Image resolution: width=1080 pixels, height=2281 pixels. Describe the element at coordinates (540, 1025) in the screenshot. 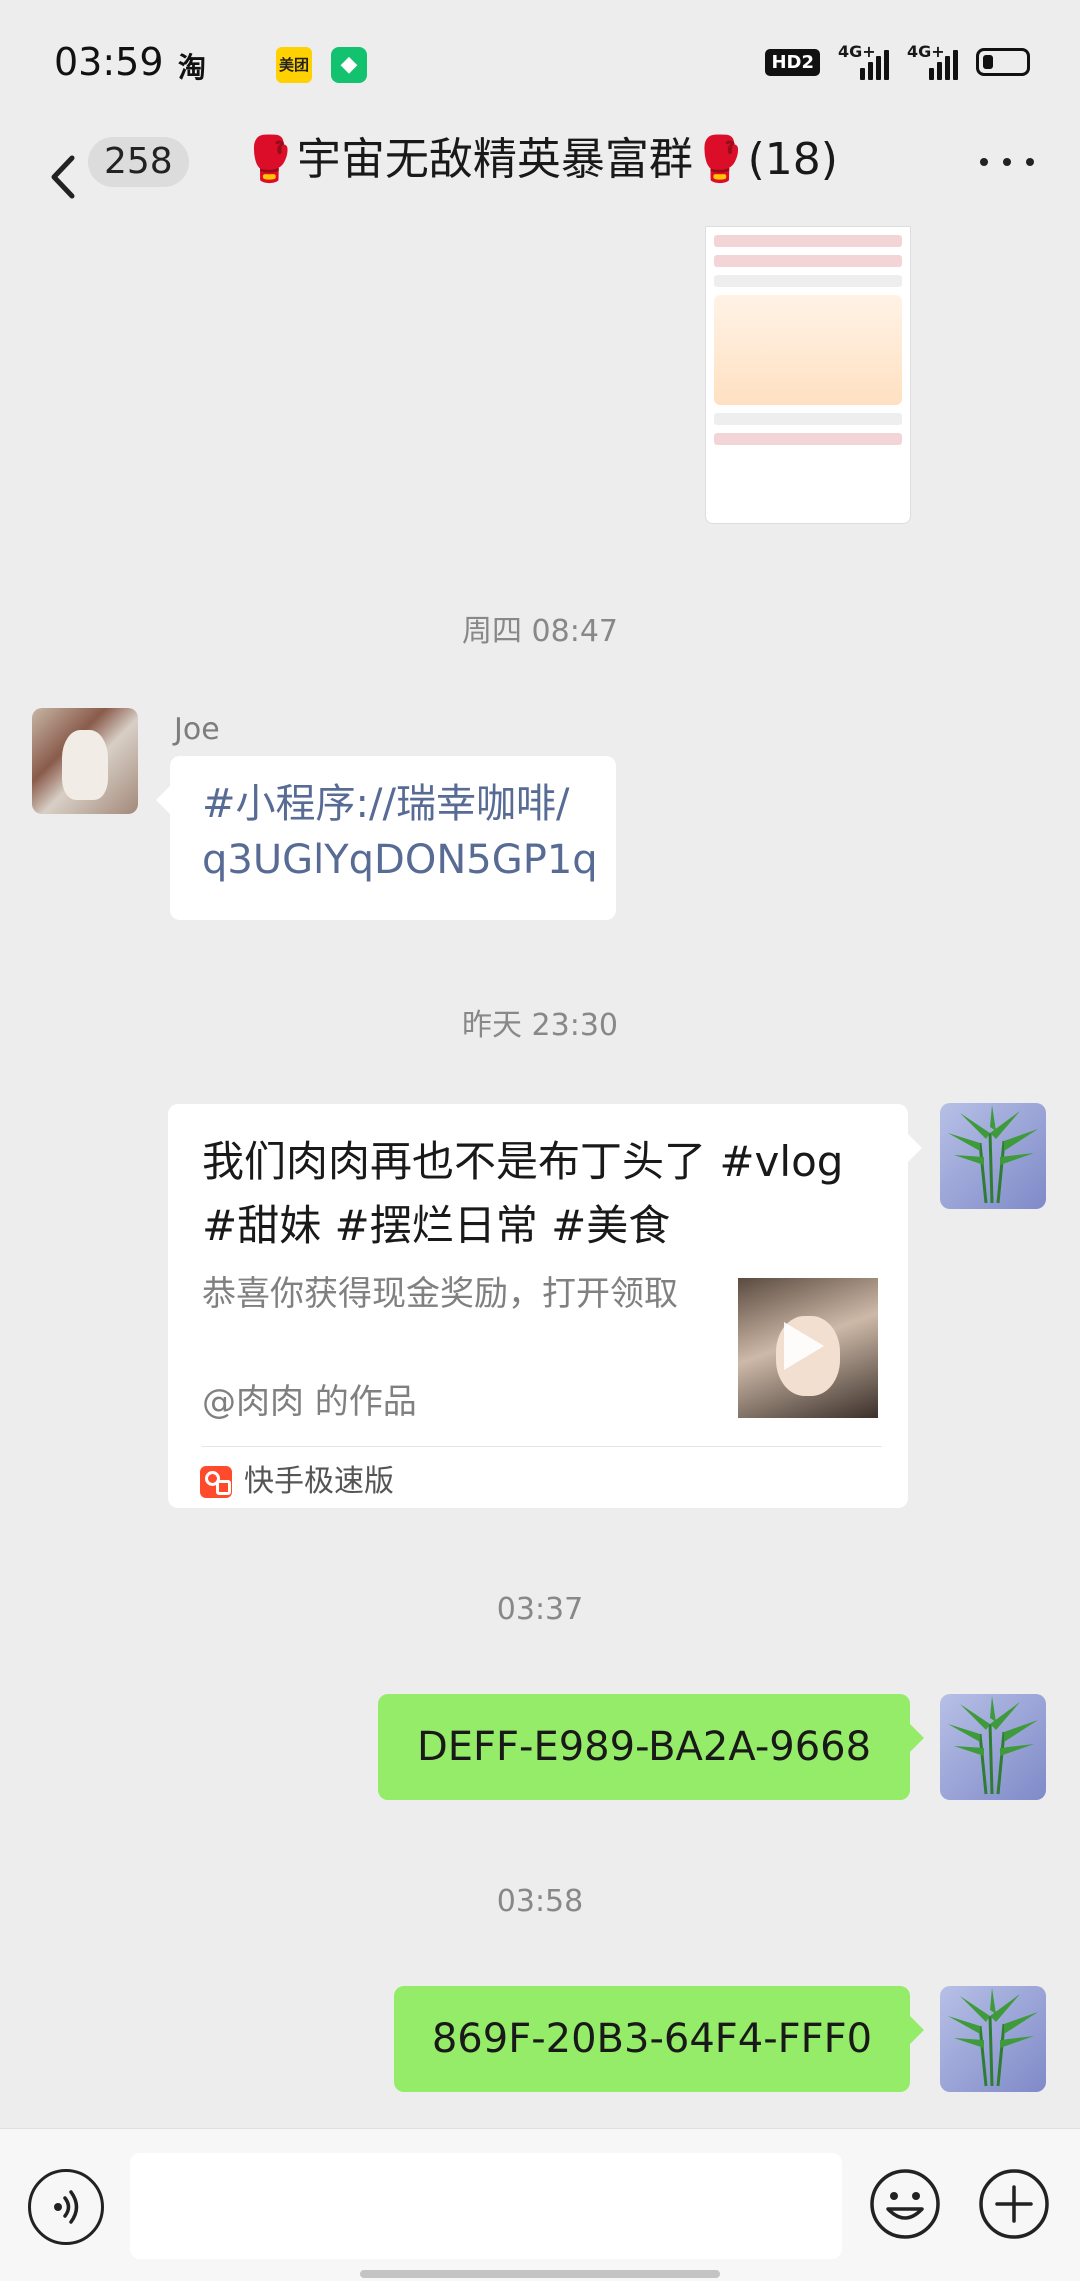

I see `timestamp: 昨天 23:30` at that location.